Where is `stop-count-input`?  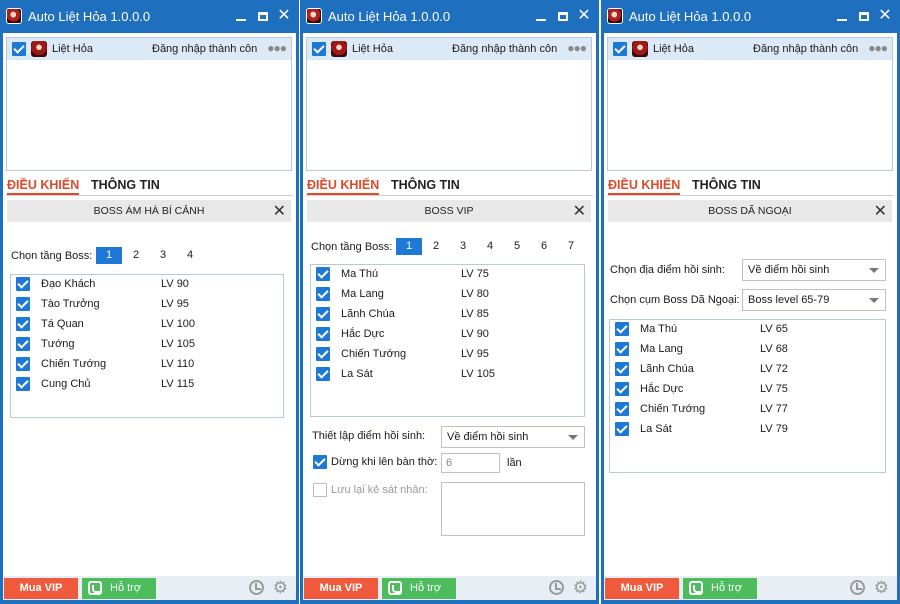
stop-count-input is located at coordinates (470, 463).